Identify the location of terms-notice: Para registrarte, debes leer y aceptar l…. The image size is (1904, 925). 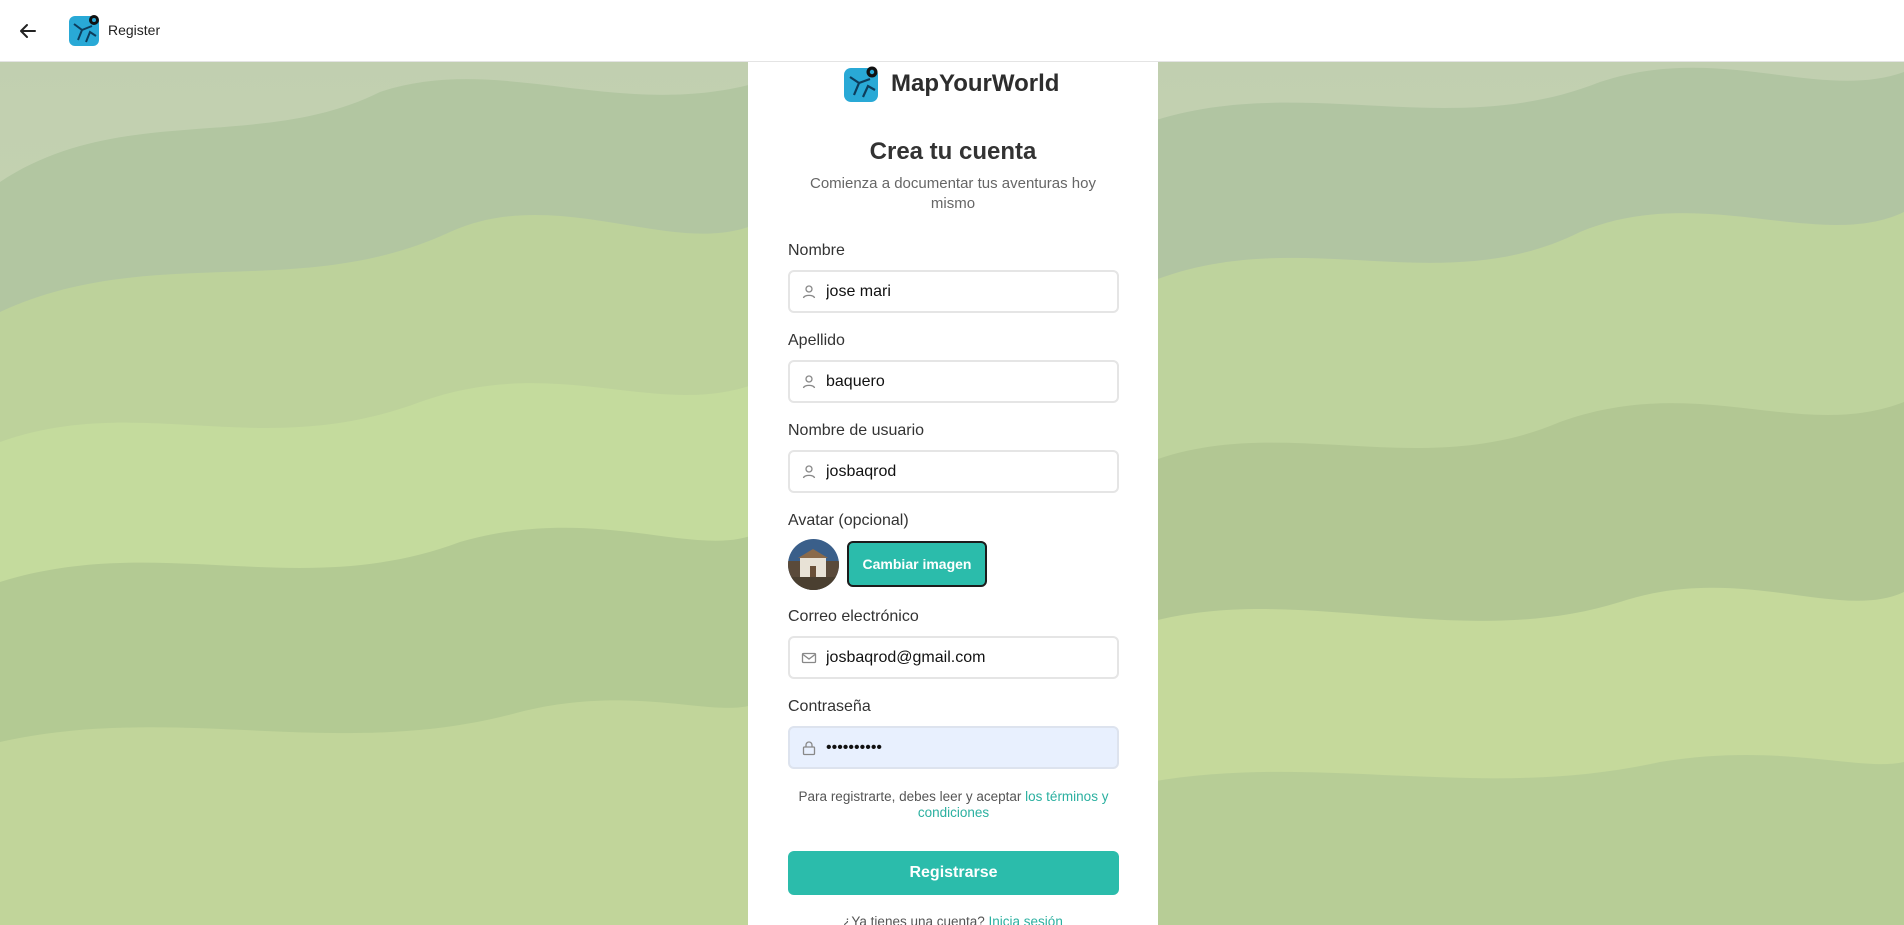
(953, 805).